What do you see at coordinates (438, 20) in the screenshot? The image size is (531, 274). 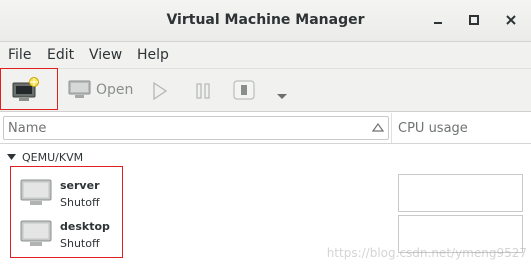 I see `minimize-icon` at bounding box center [438, 20].